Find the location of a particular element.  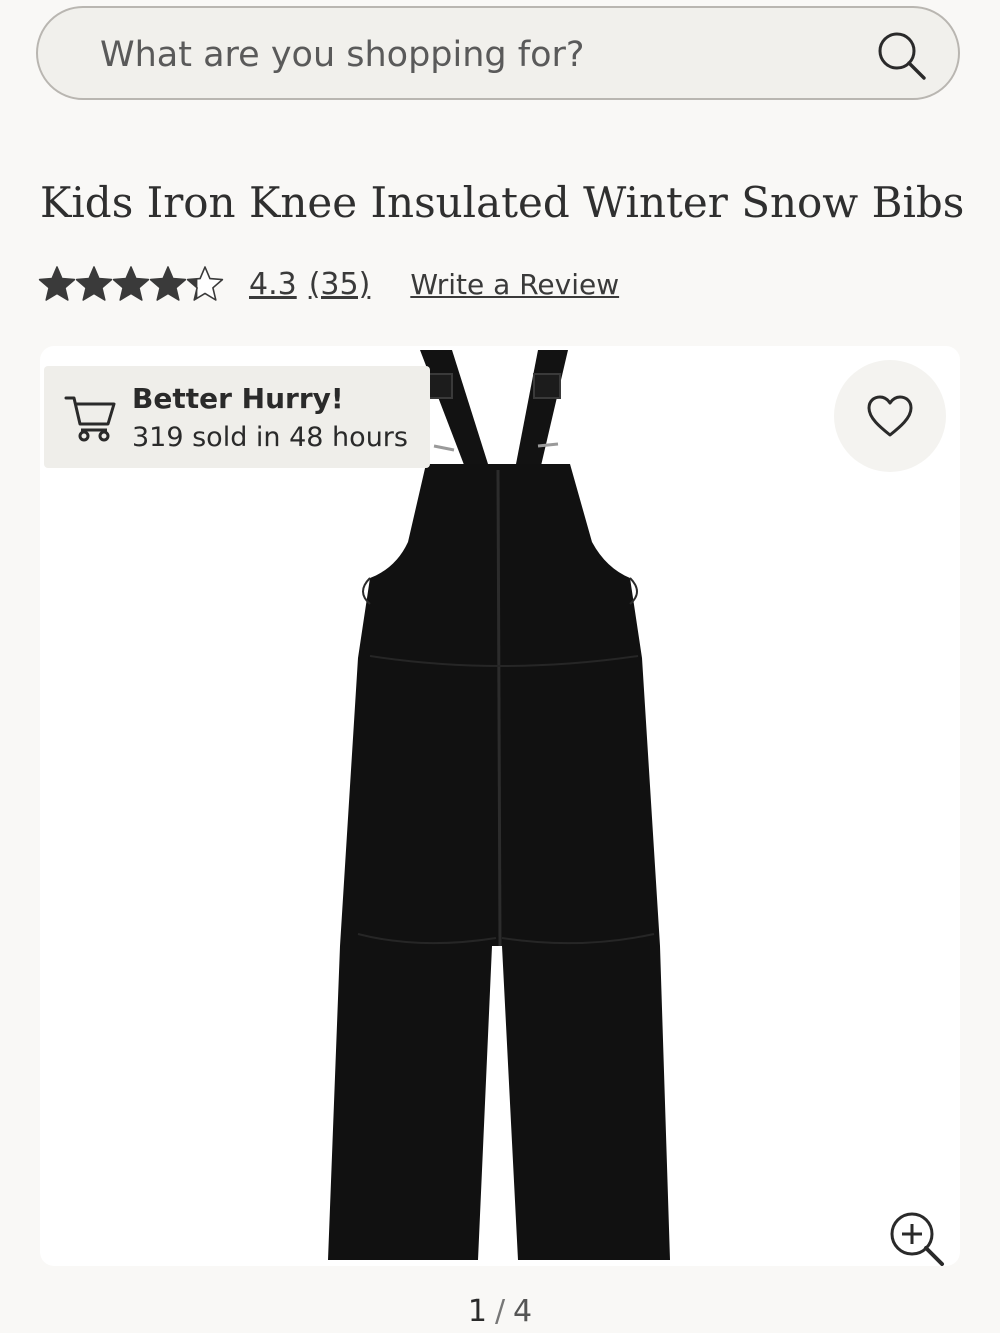

badge-title: Better Hurry! is located at coordinates (238, 398).